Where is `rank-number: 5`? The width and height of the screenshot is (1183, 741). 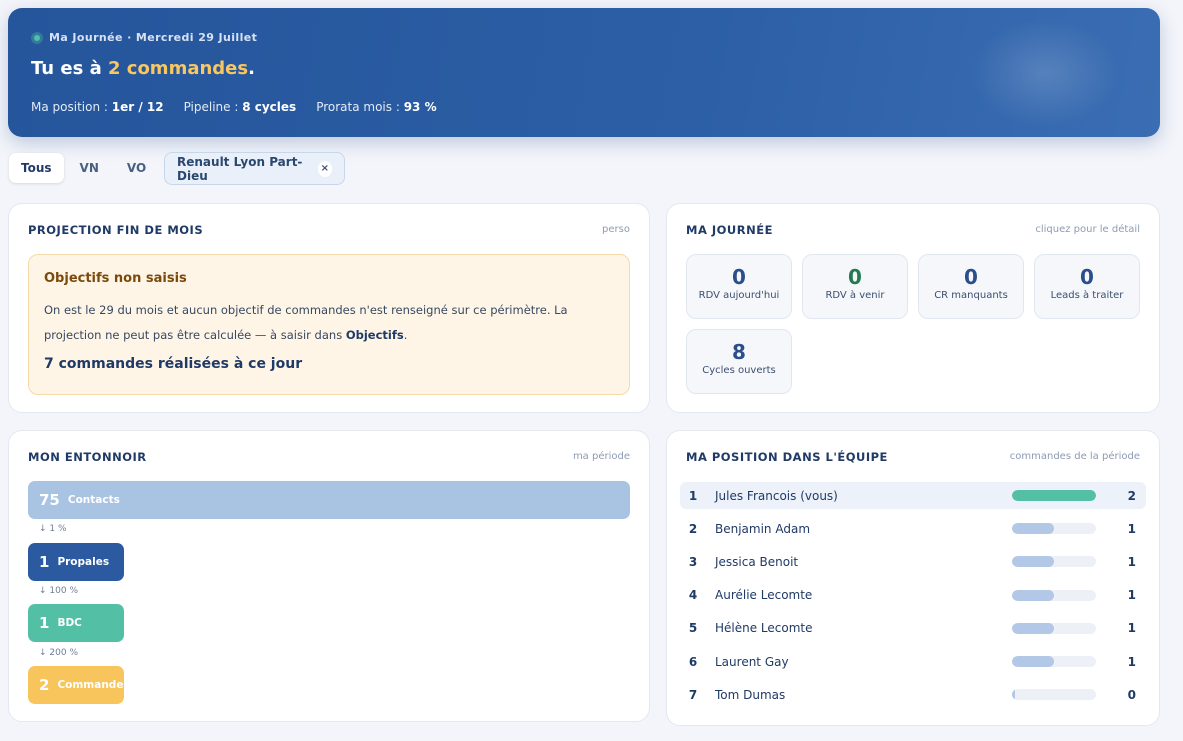
rank-number: 5 is located at coordinates (693, 628).